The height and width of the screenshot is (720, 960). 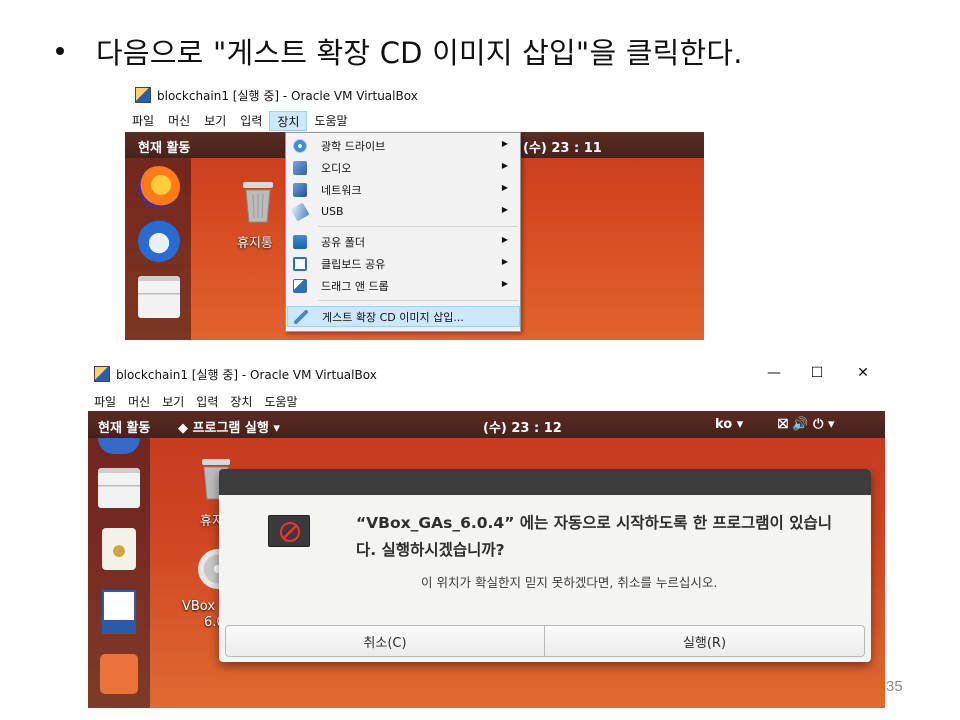 I want to click on menu-item-audio: 오디오 ▶, so click(x=403, y=167).